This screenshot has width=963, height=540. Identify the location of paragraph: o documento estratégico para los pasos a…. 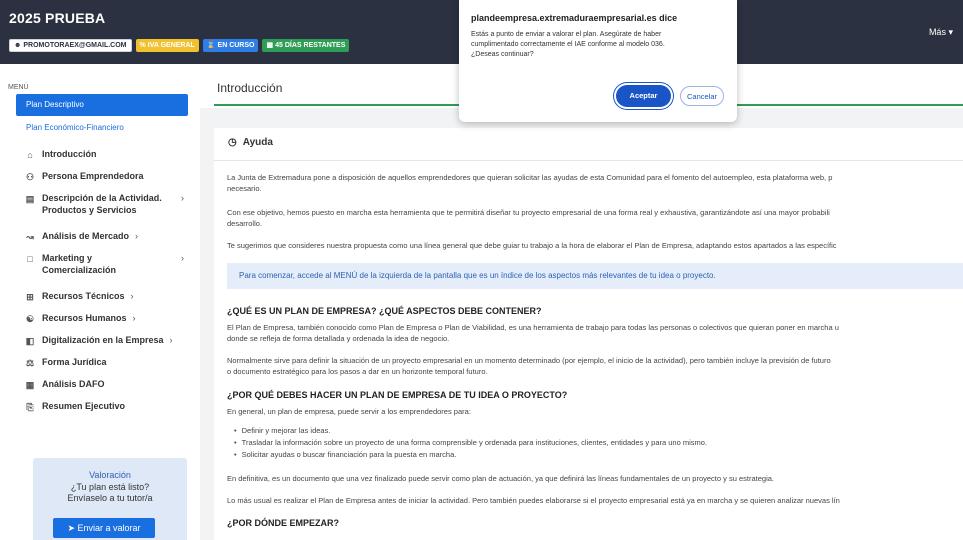
(357, 371).